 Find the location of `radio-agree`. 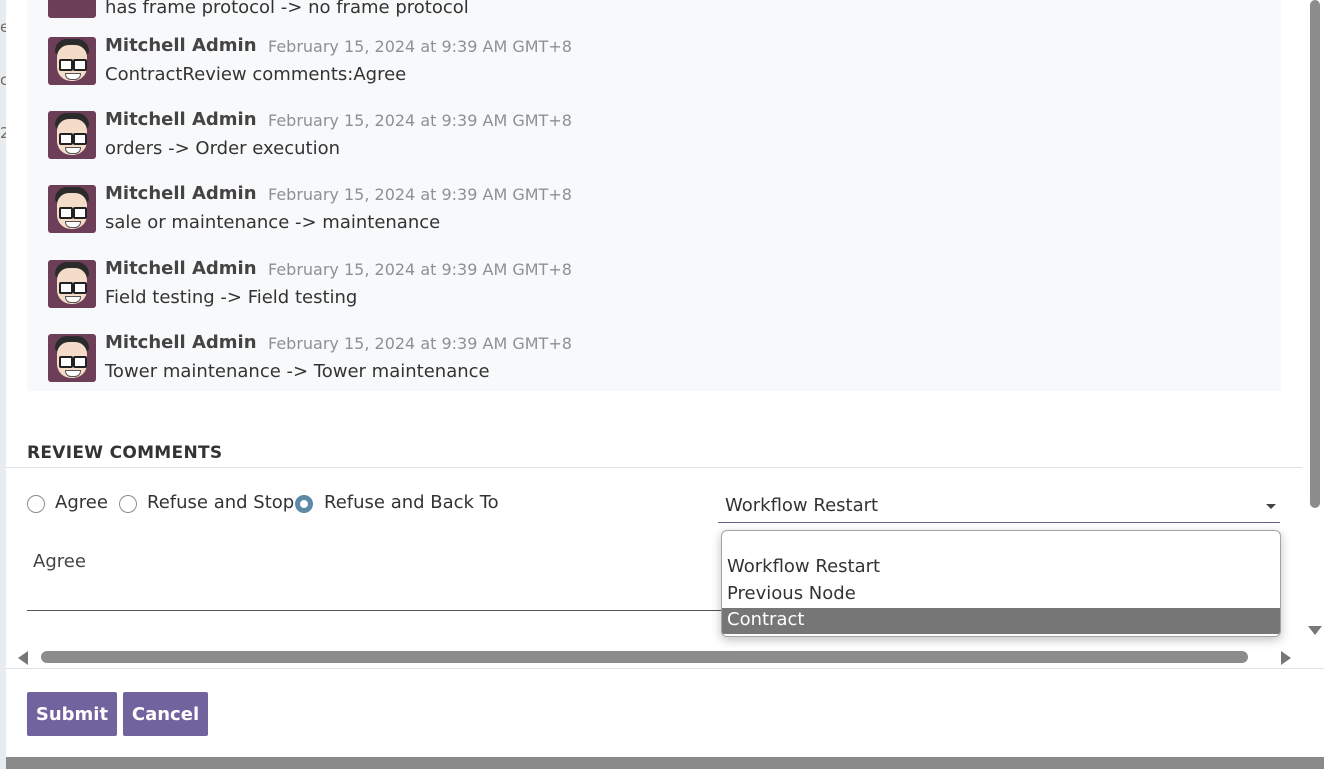

radio-agree is located at coordinates (36, 504).